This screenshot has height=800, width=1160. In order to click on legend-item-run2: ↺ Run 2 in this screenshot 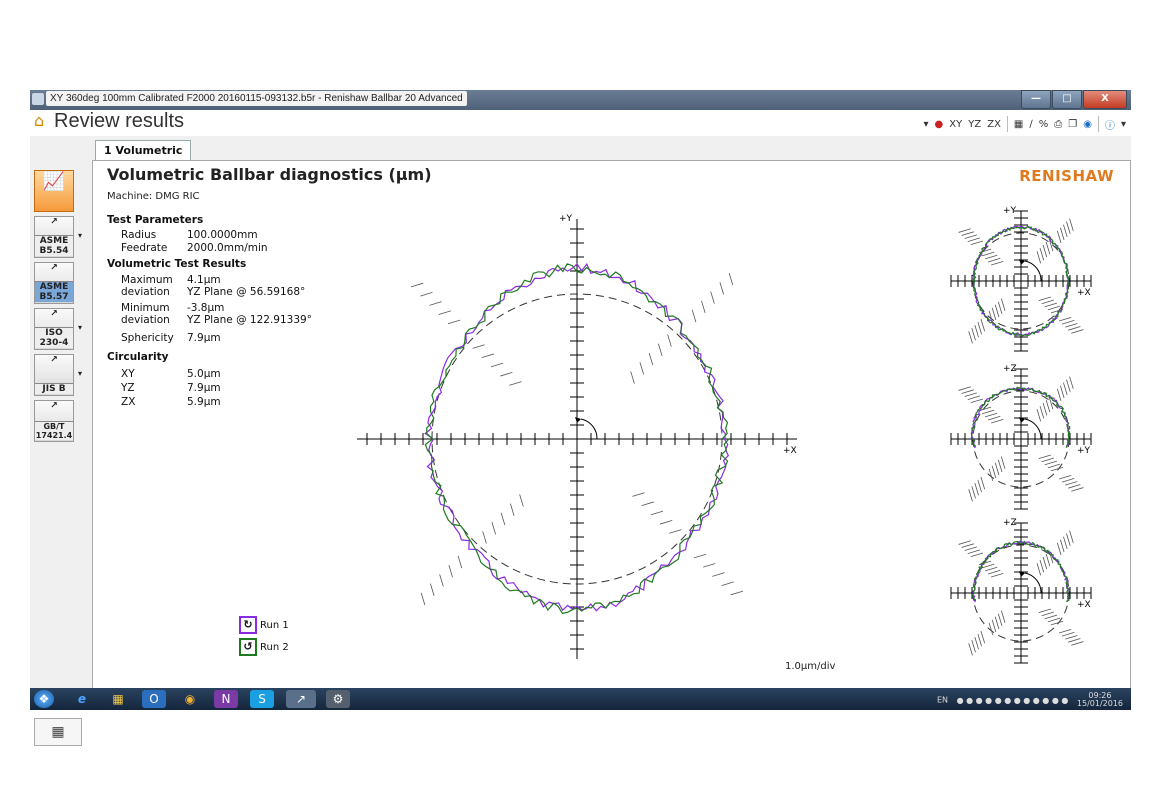, I will do `click(264, 647)`.